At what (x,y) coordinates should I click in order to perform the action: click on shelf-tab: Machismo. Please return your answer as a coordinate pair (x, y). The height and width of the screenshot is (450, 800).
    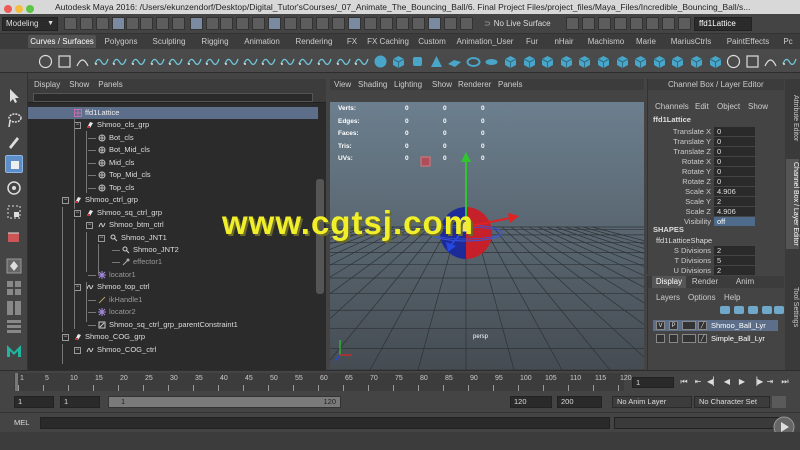
    Looking at the image, I should click on (606, 41).